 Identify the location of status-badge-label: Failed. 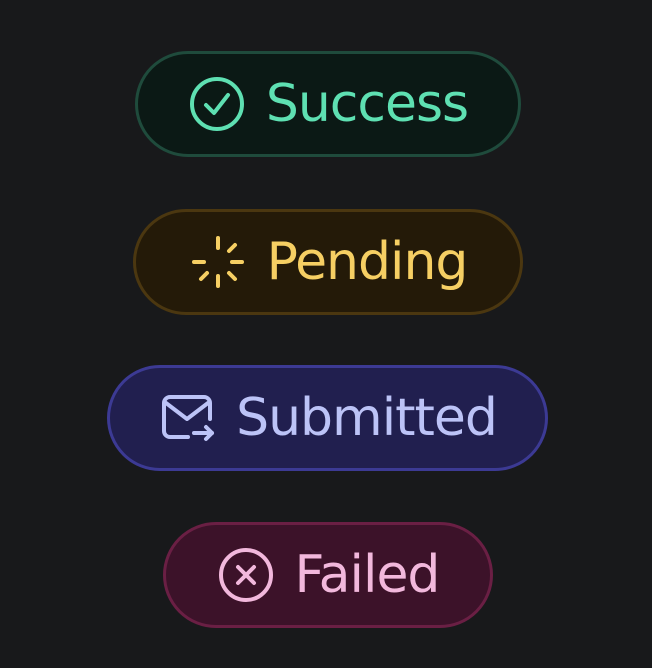
(367, 575).